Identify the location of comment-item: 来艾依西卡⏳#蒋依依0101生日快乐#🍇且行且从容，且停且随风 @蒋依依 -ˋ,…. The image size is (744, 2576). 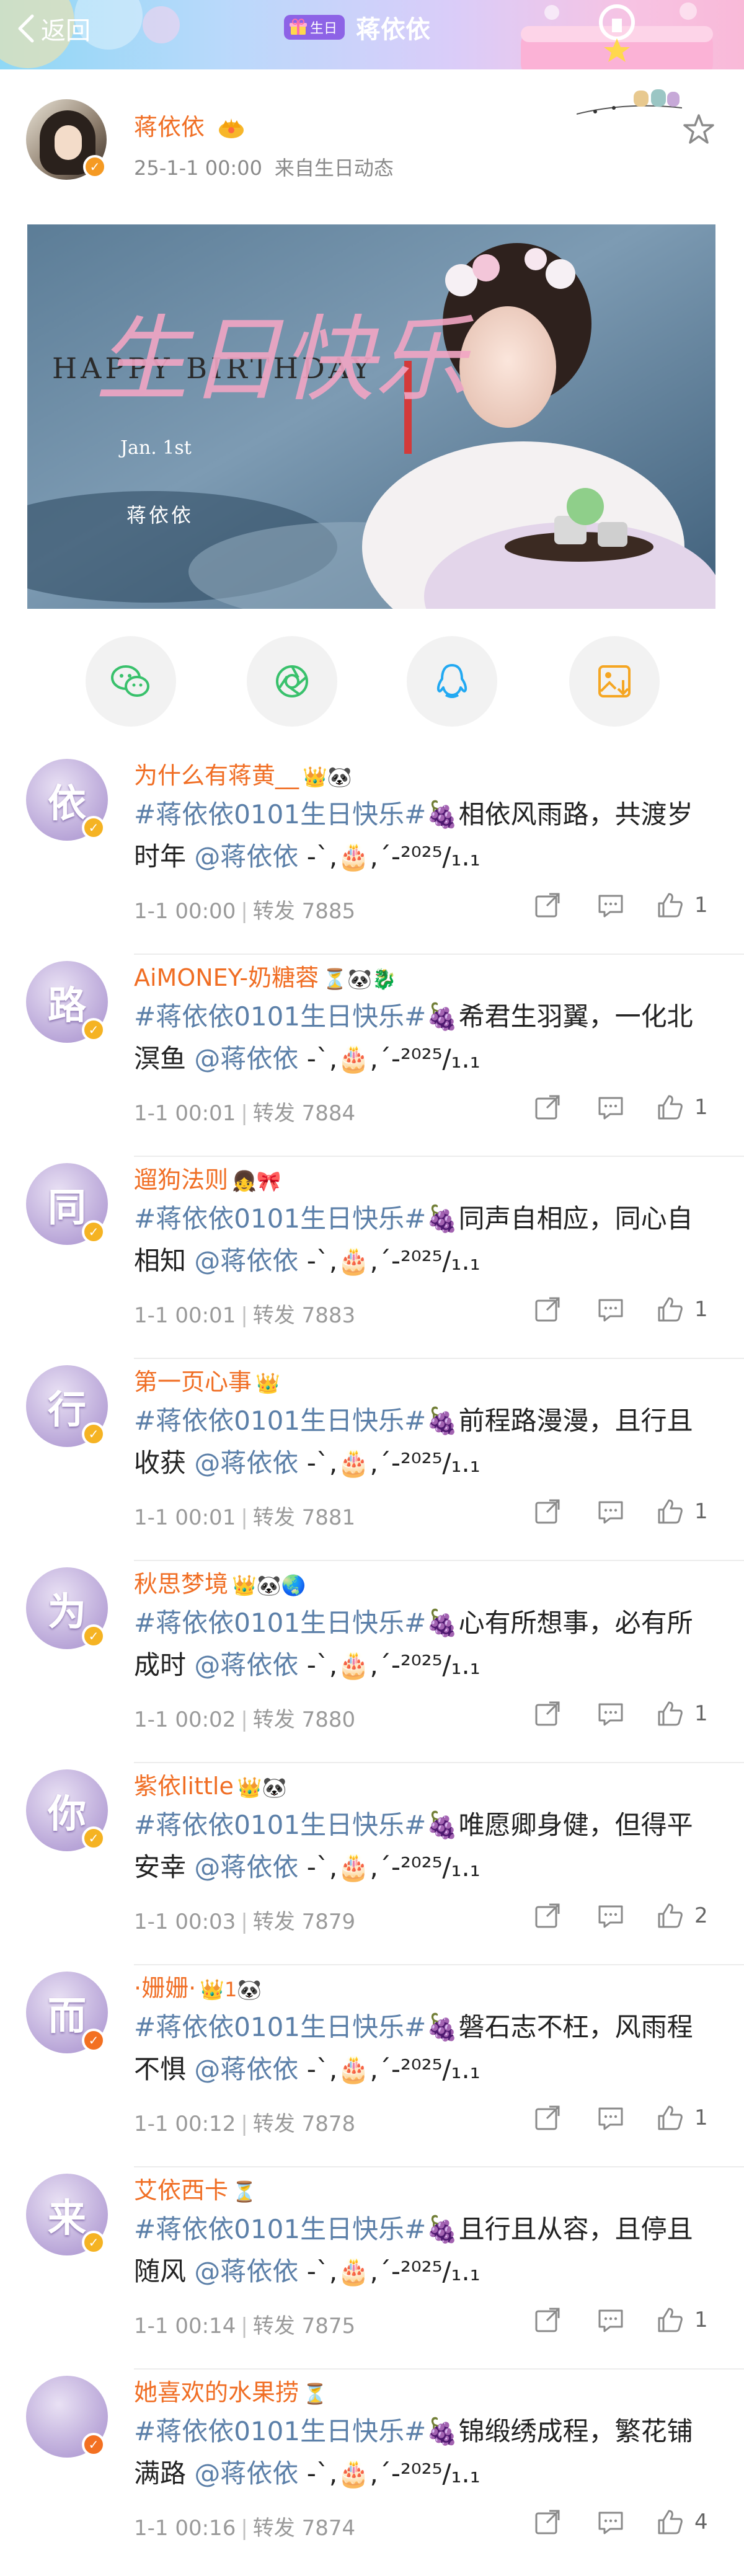
(372, 2270).